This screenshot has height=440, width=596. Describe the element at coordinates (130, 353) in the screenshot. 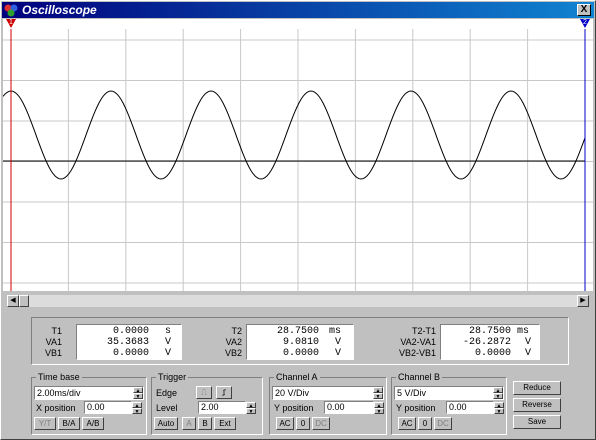

I see `vb1-value: 0.0000` at that location.